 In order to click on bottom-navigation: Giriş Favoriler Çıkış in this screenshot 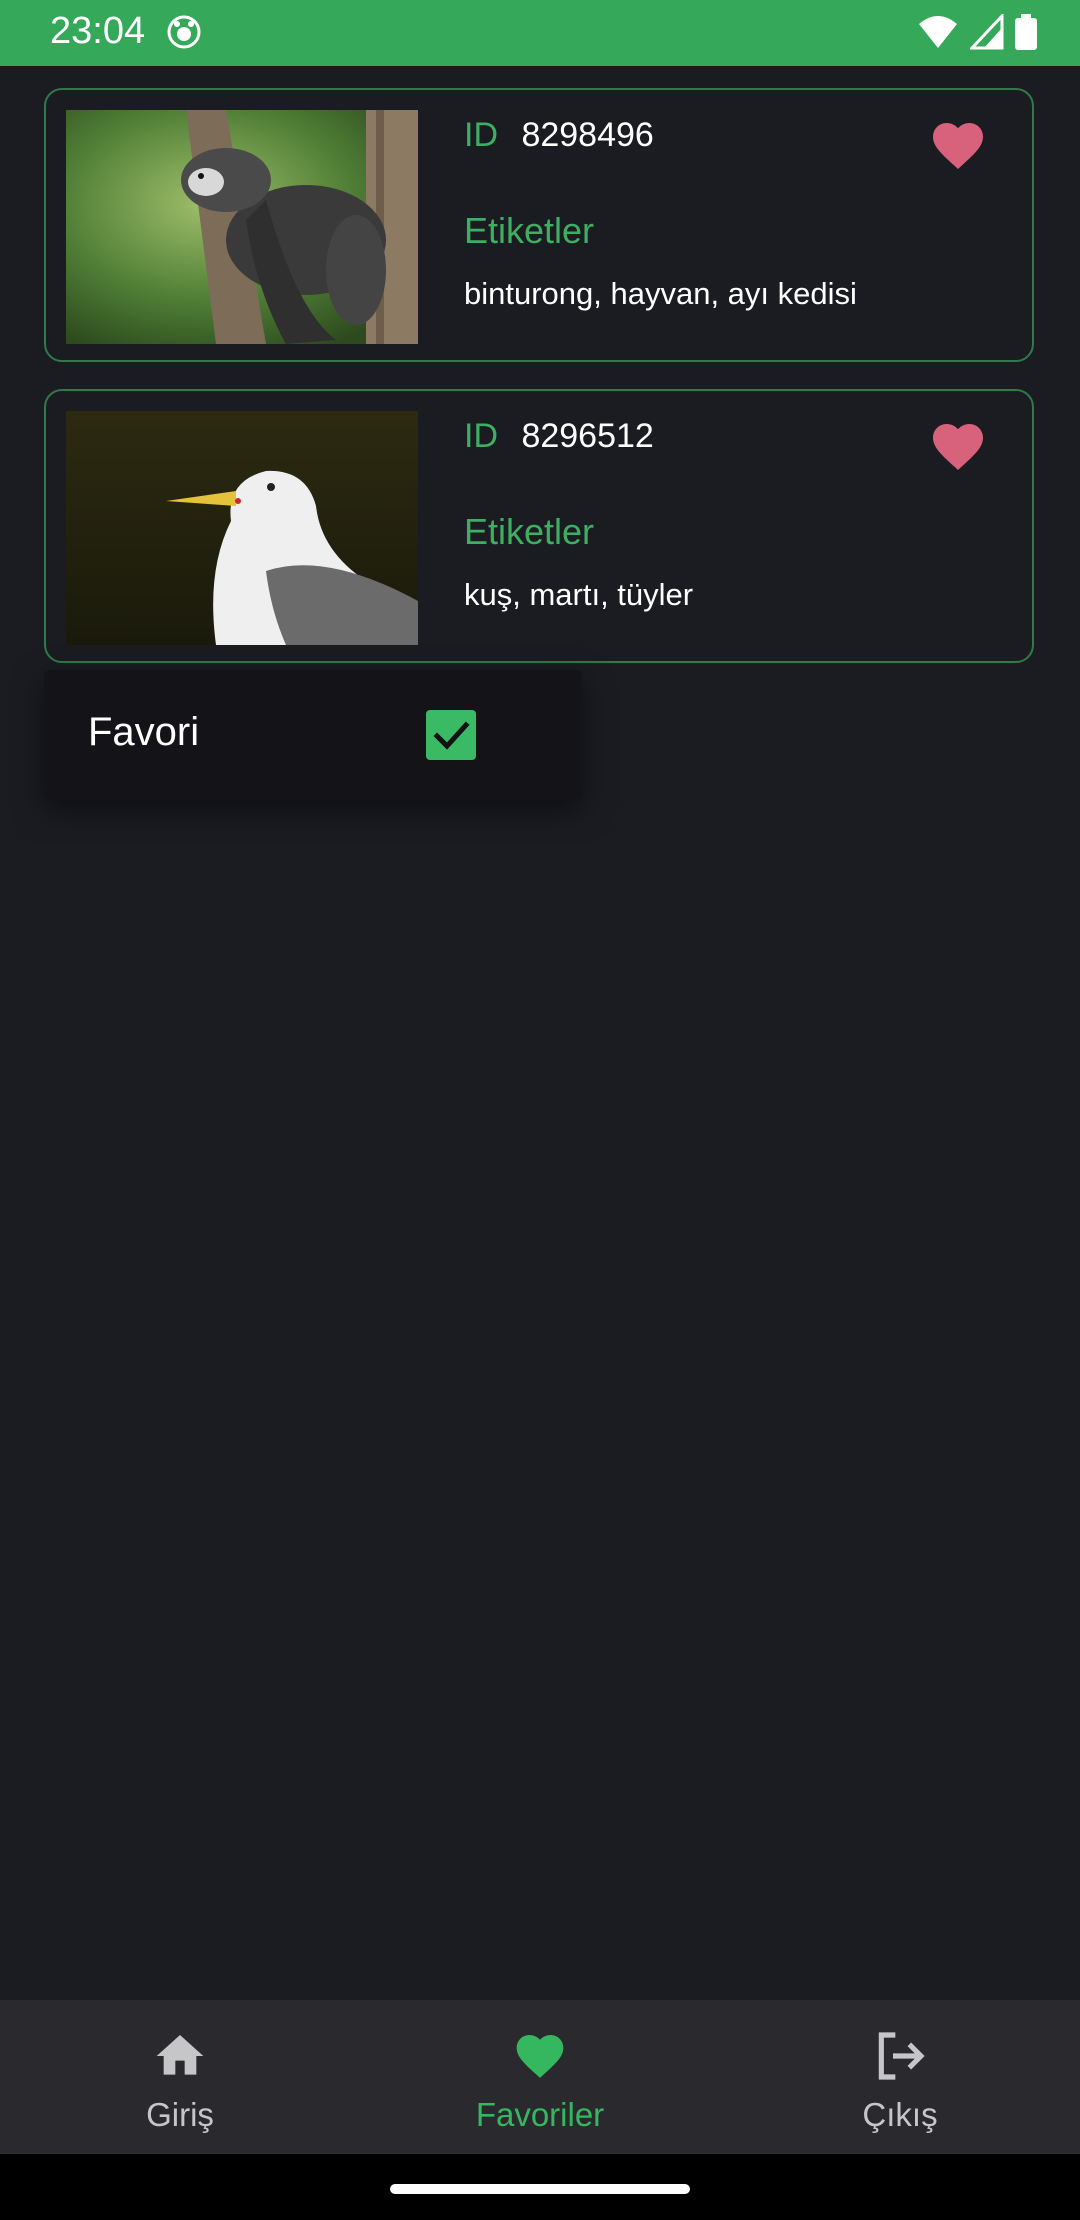, I will do `click(540, 2077)`.